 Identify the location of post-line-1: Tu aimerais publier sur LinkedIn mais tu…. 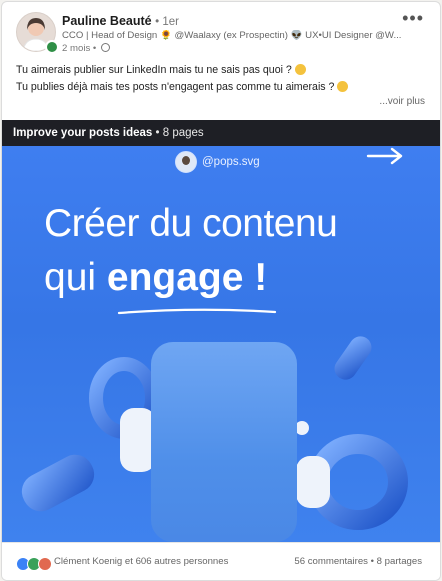
(221, 70).